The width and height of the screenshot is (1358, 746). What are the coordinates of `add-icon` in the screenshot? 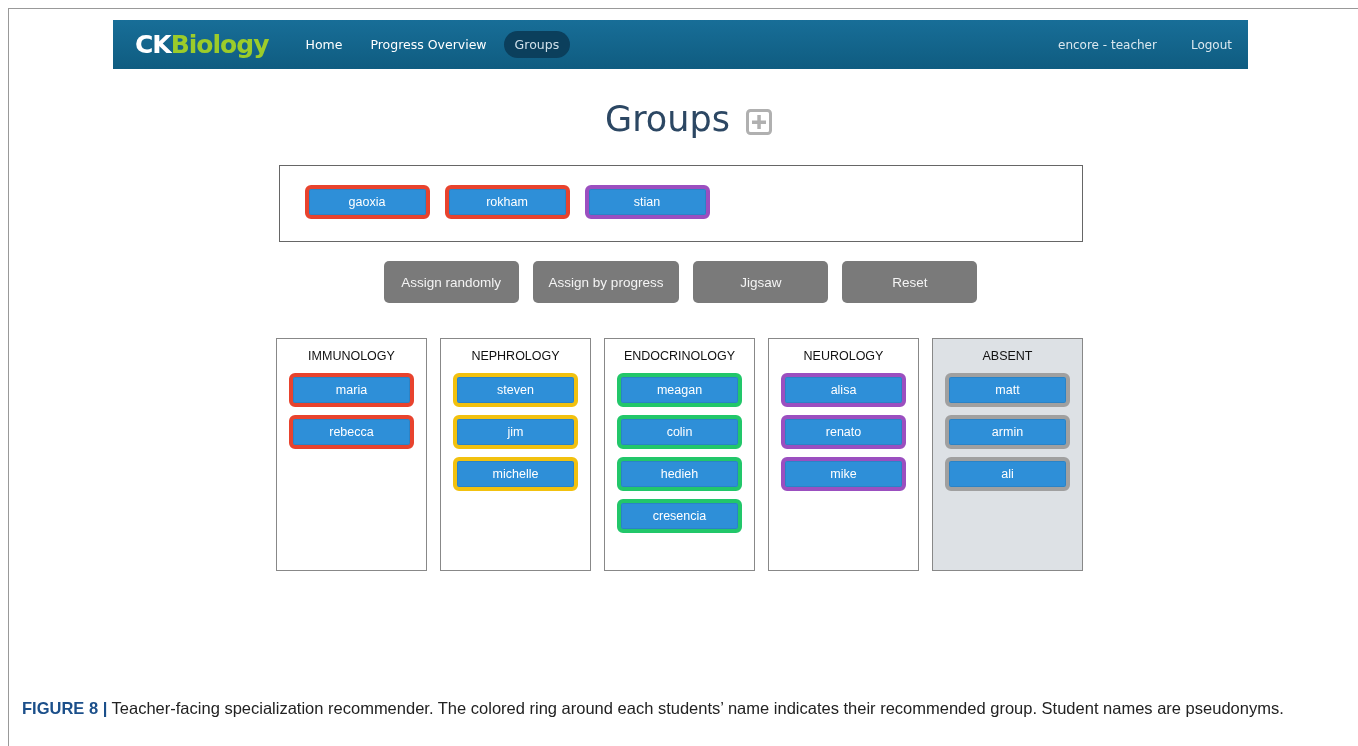 It's located at (758, 122).